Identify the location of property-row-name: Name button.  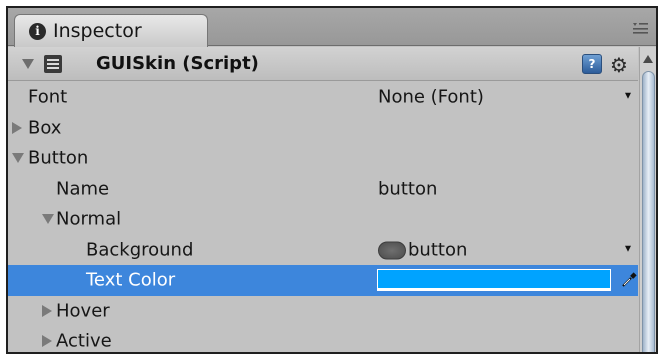
(323, 189).